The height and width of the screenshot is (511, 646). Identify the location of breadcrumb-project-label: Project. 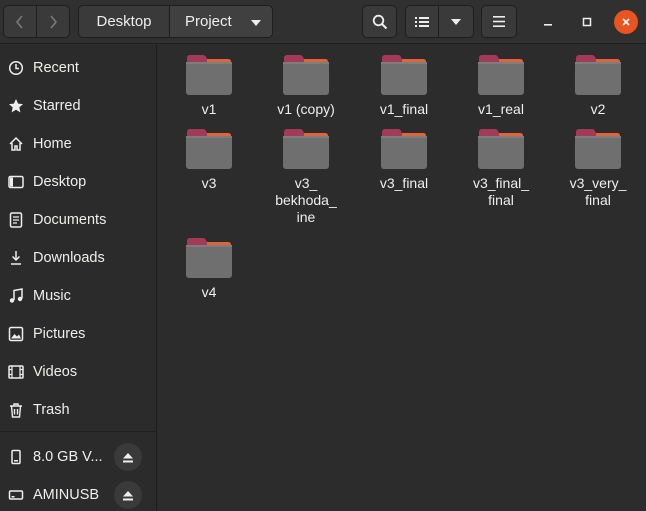
(208, 21).